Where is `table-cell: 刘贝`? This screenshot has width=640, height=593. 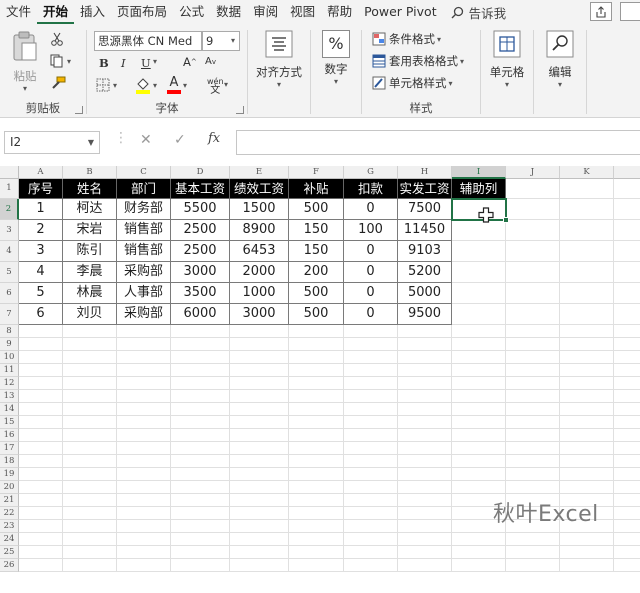 table-cell: 刘贝 is located at coordinates (90, 314).